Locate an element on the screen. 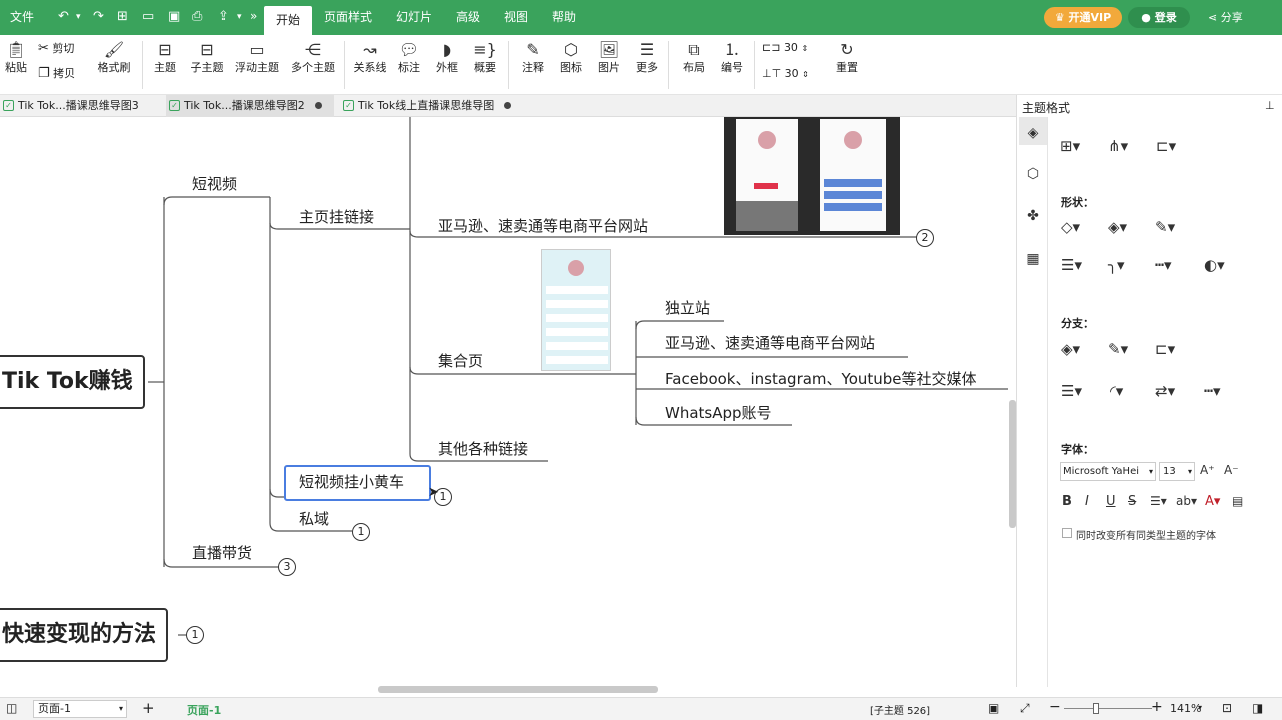 The image size is (1282, 720). boundary-button: ◗ 外框 is located at coordinates (447, 57).